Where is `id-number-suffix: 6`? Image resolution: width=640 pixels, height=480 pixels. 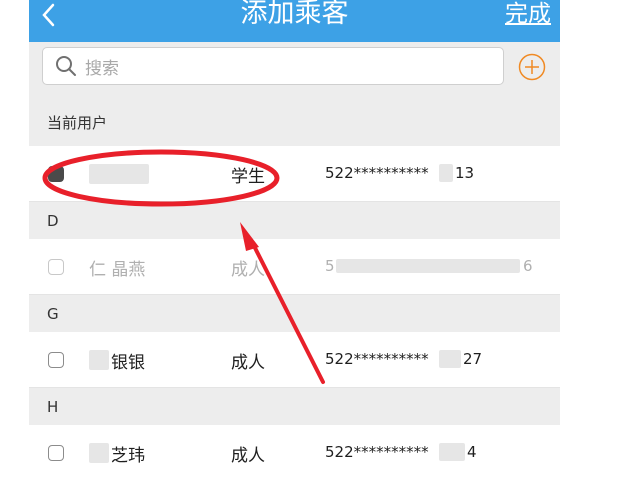 id-number-suffix: 6 is located at coordinates (528, 266).